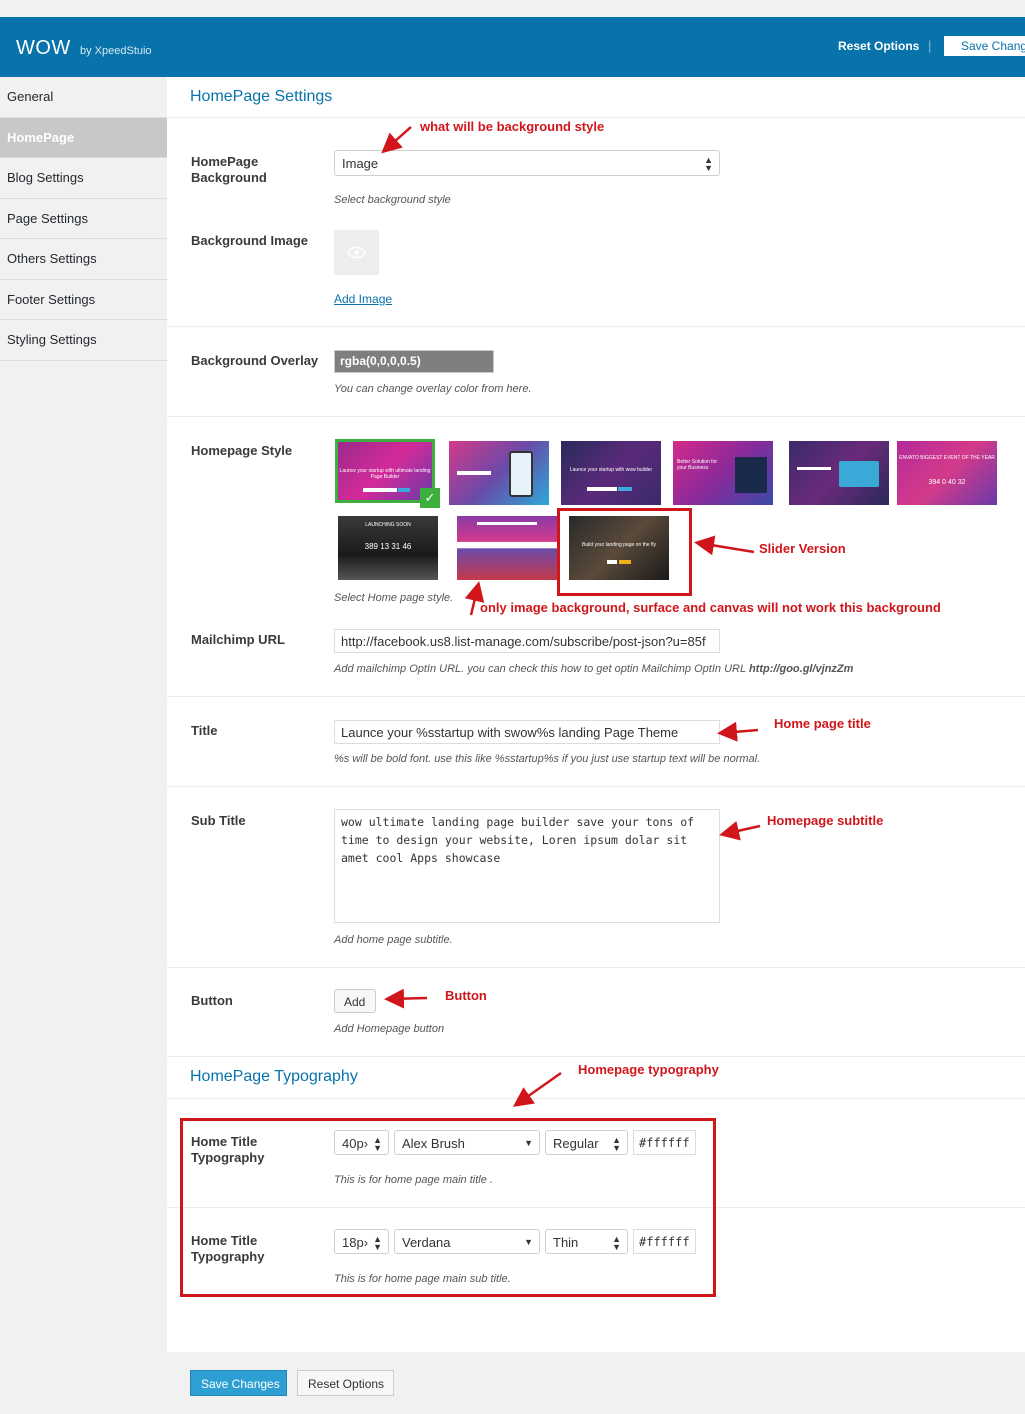 The image size is (1025, 1414). I want to click on arrow-only-image, so click(474, 598).